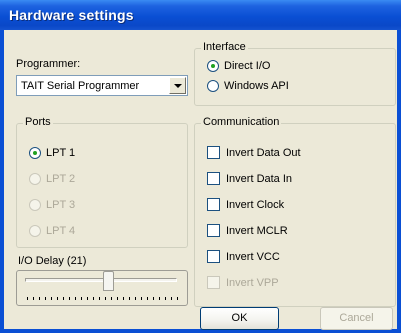 Image resolution: width=401 pixels, height=333 pixels. What do you see at coordinates (200, 15) in the screenshot?
I see `title-bar: Hardware settings` at bounding box center [200, 15].